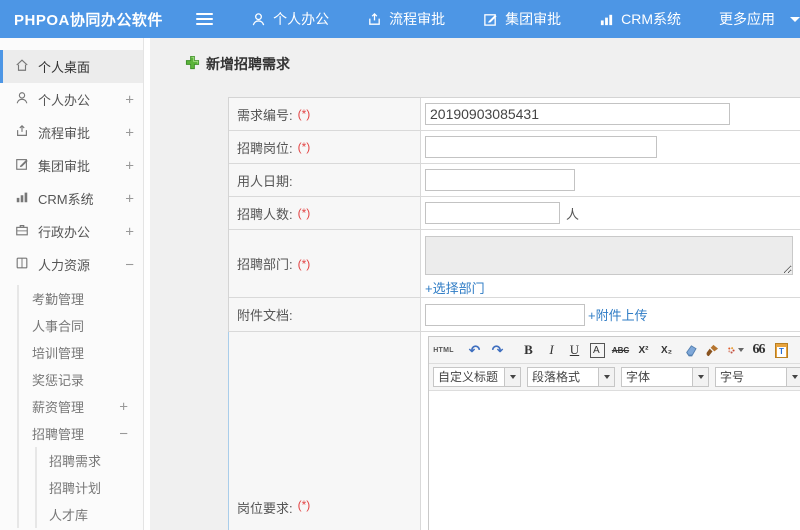 The width and height of the screenshot is (800, 530). I want to click on field-label: 需求编号:, so click(265, 115).